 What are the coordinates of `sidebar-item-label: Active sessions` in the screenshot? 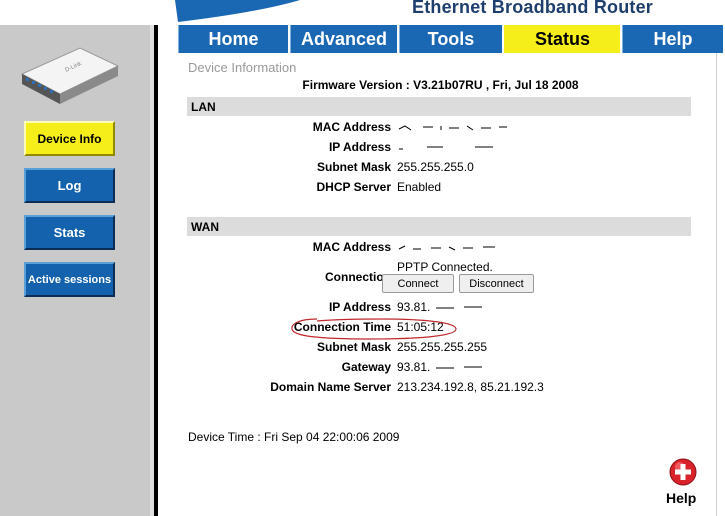 It's located at (69, 279).